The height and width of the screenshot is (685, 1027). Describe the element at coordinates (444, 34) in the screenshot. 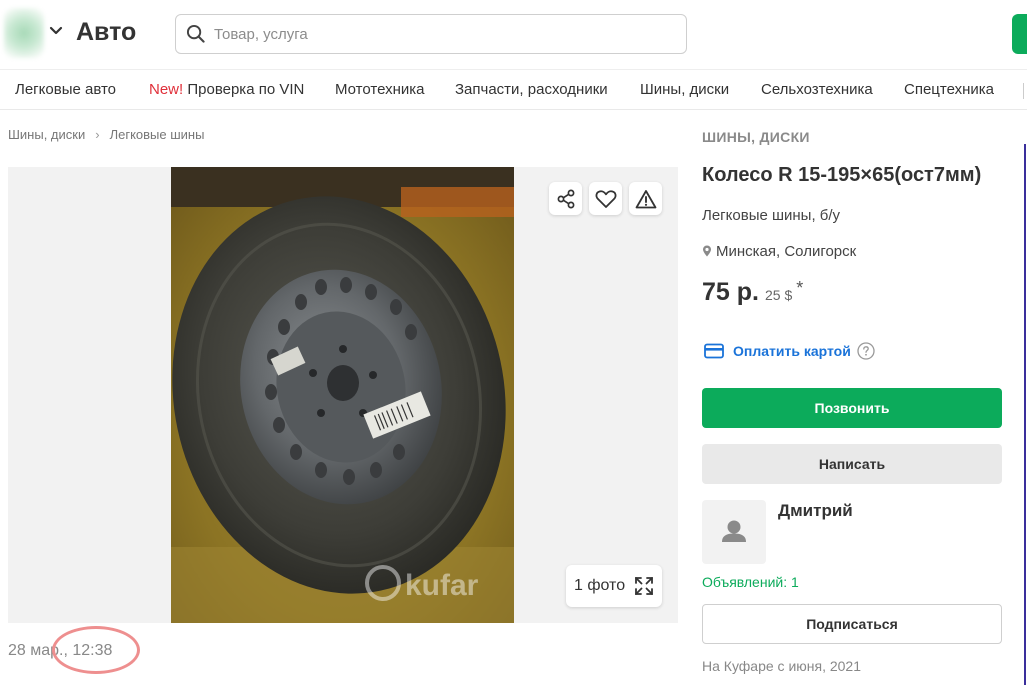

I see `search-input` at that location.